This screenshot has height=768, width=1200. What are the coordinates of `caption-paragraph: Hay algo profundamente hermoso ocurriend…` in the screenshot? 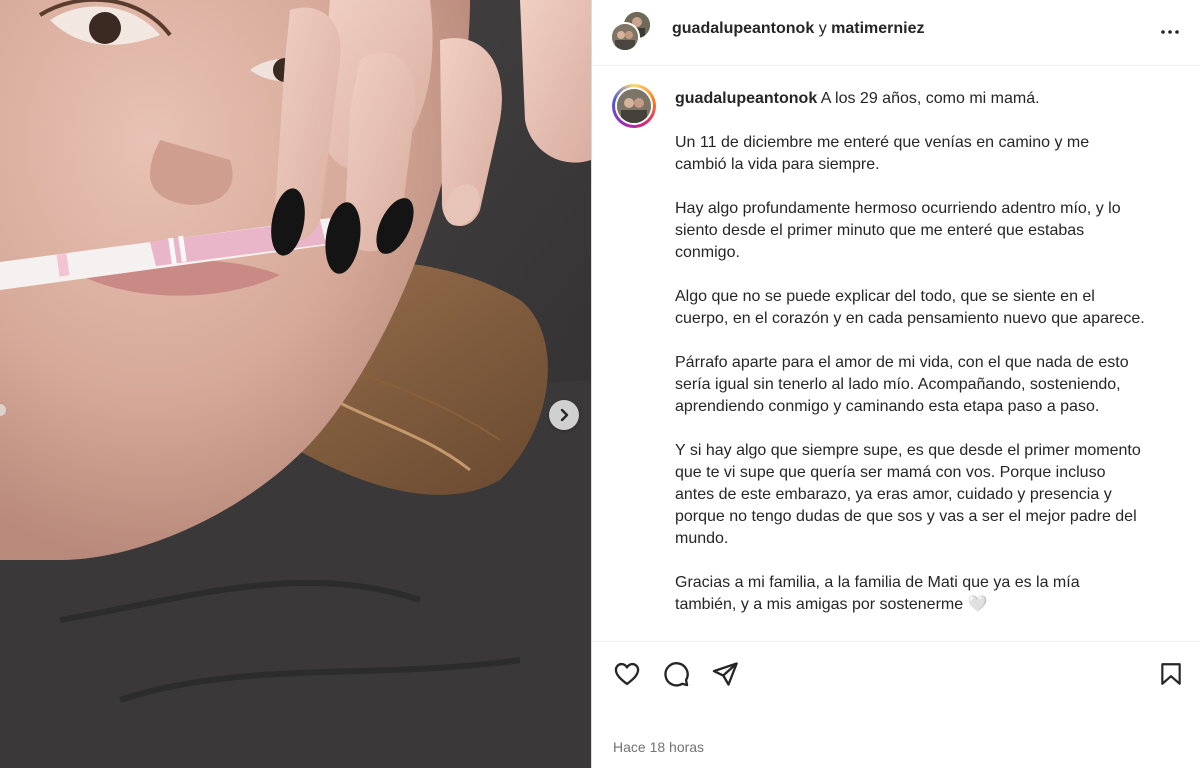 It's located at (898, 230).